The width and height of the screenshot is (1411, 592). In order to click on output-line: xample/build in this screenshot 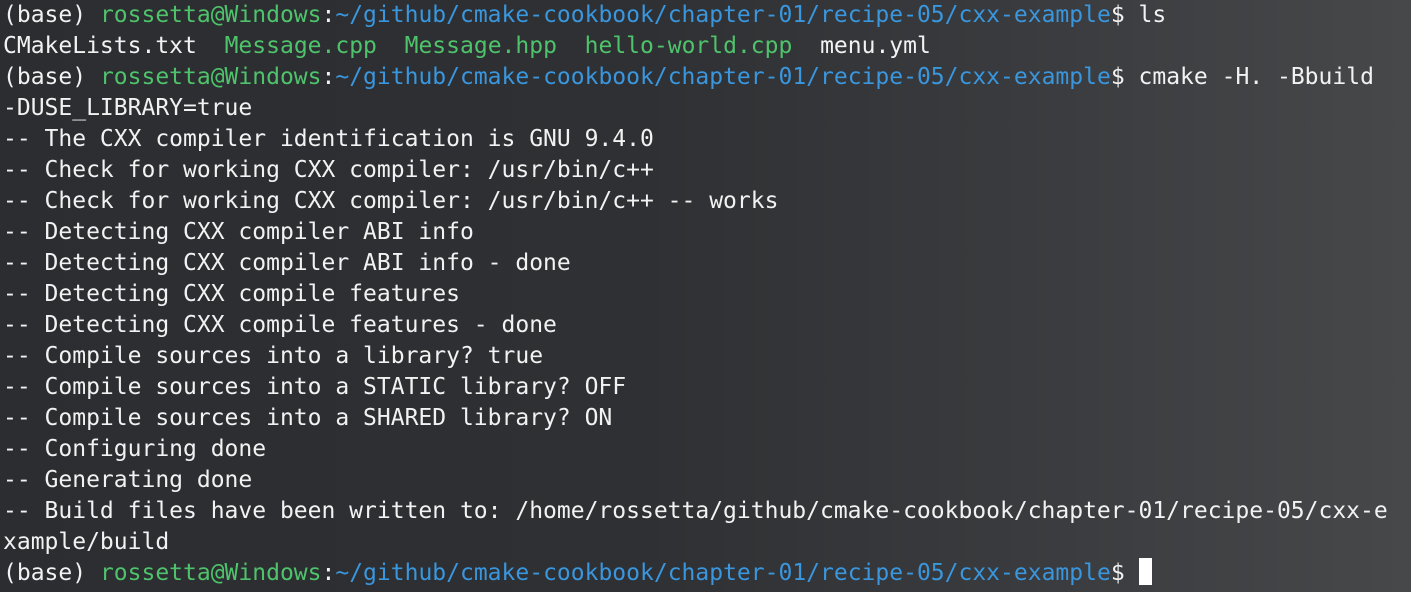, I will do `click(86, 542)`.